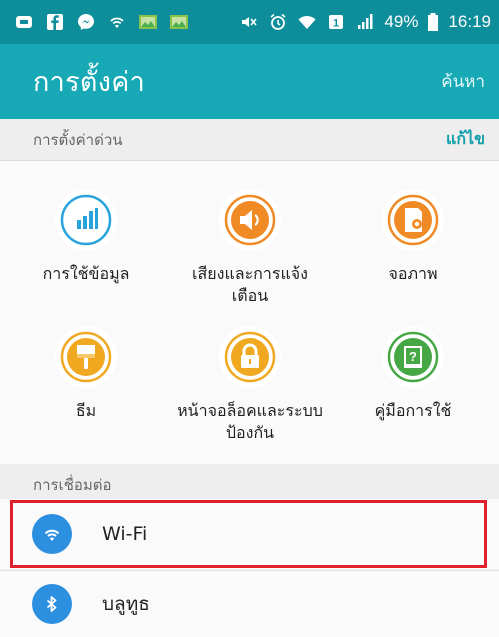 Image resolution: width=499 pixels, height=637 pixels. Describe the element at coordinates (101, 22) in the screenshot. I see `status-notifications` at that location.